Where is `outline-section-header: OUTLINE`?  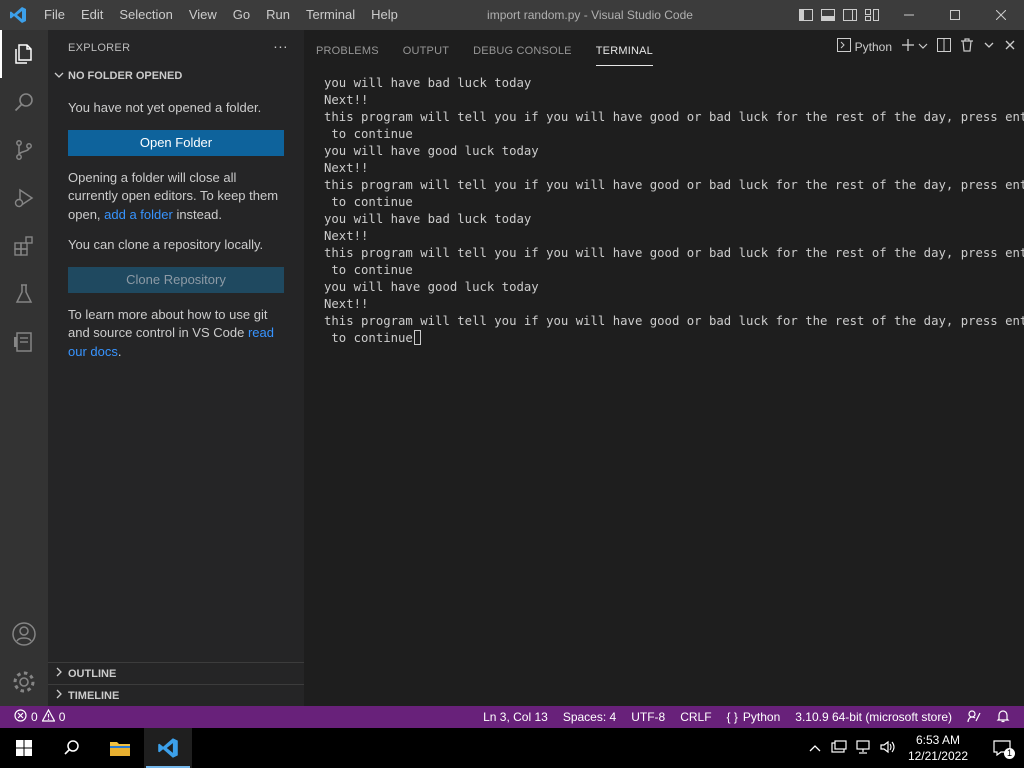
outline-section-header: OUTLINE is located at coordinates (176, 673).